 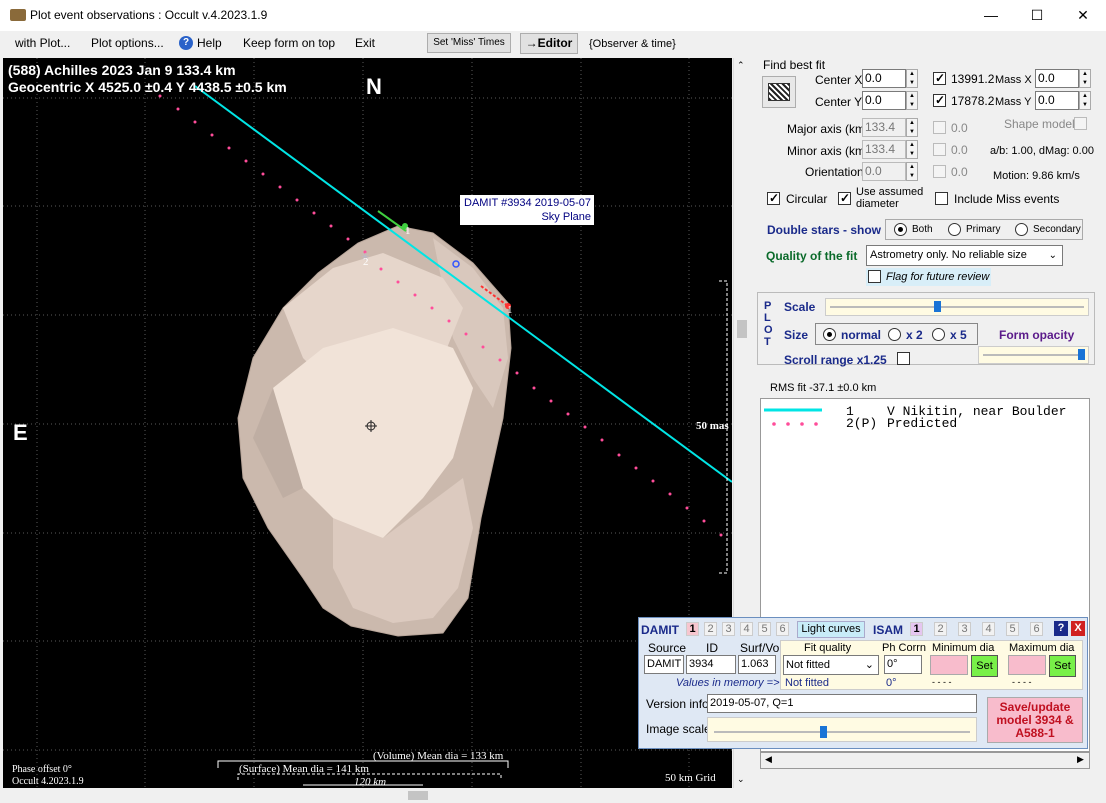 I want to click on major-axis-spinner: ▲ ▼, so click(x=912, y=127).